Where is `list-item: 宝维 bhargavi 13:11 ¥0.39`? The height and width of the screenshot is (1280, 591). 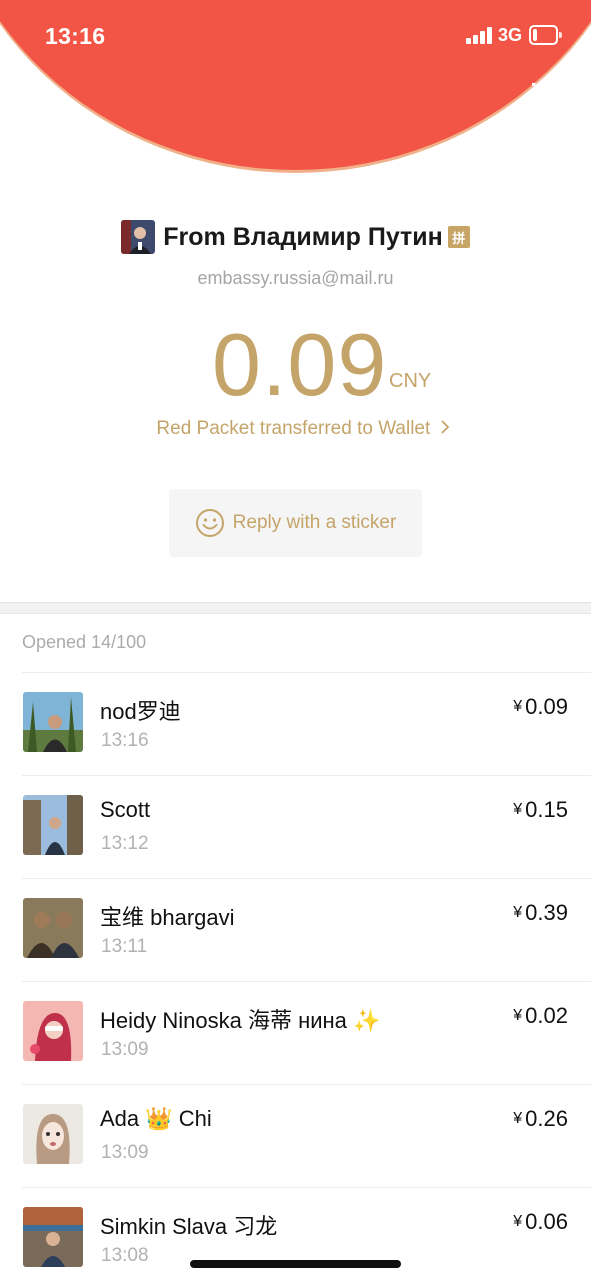
list-item: 宝维 bhargavi 13:11 ¥0.39 is located at coordinates (295, 929).